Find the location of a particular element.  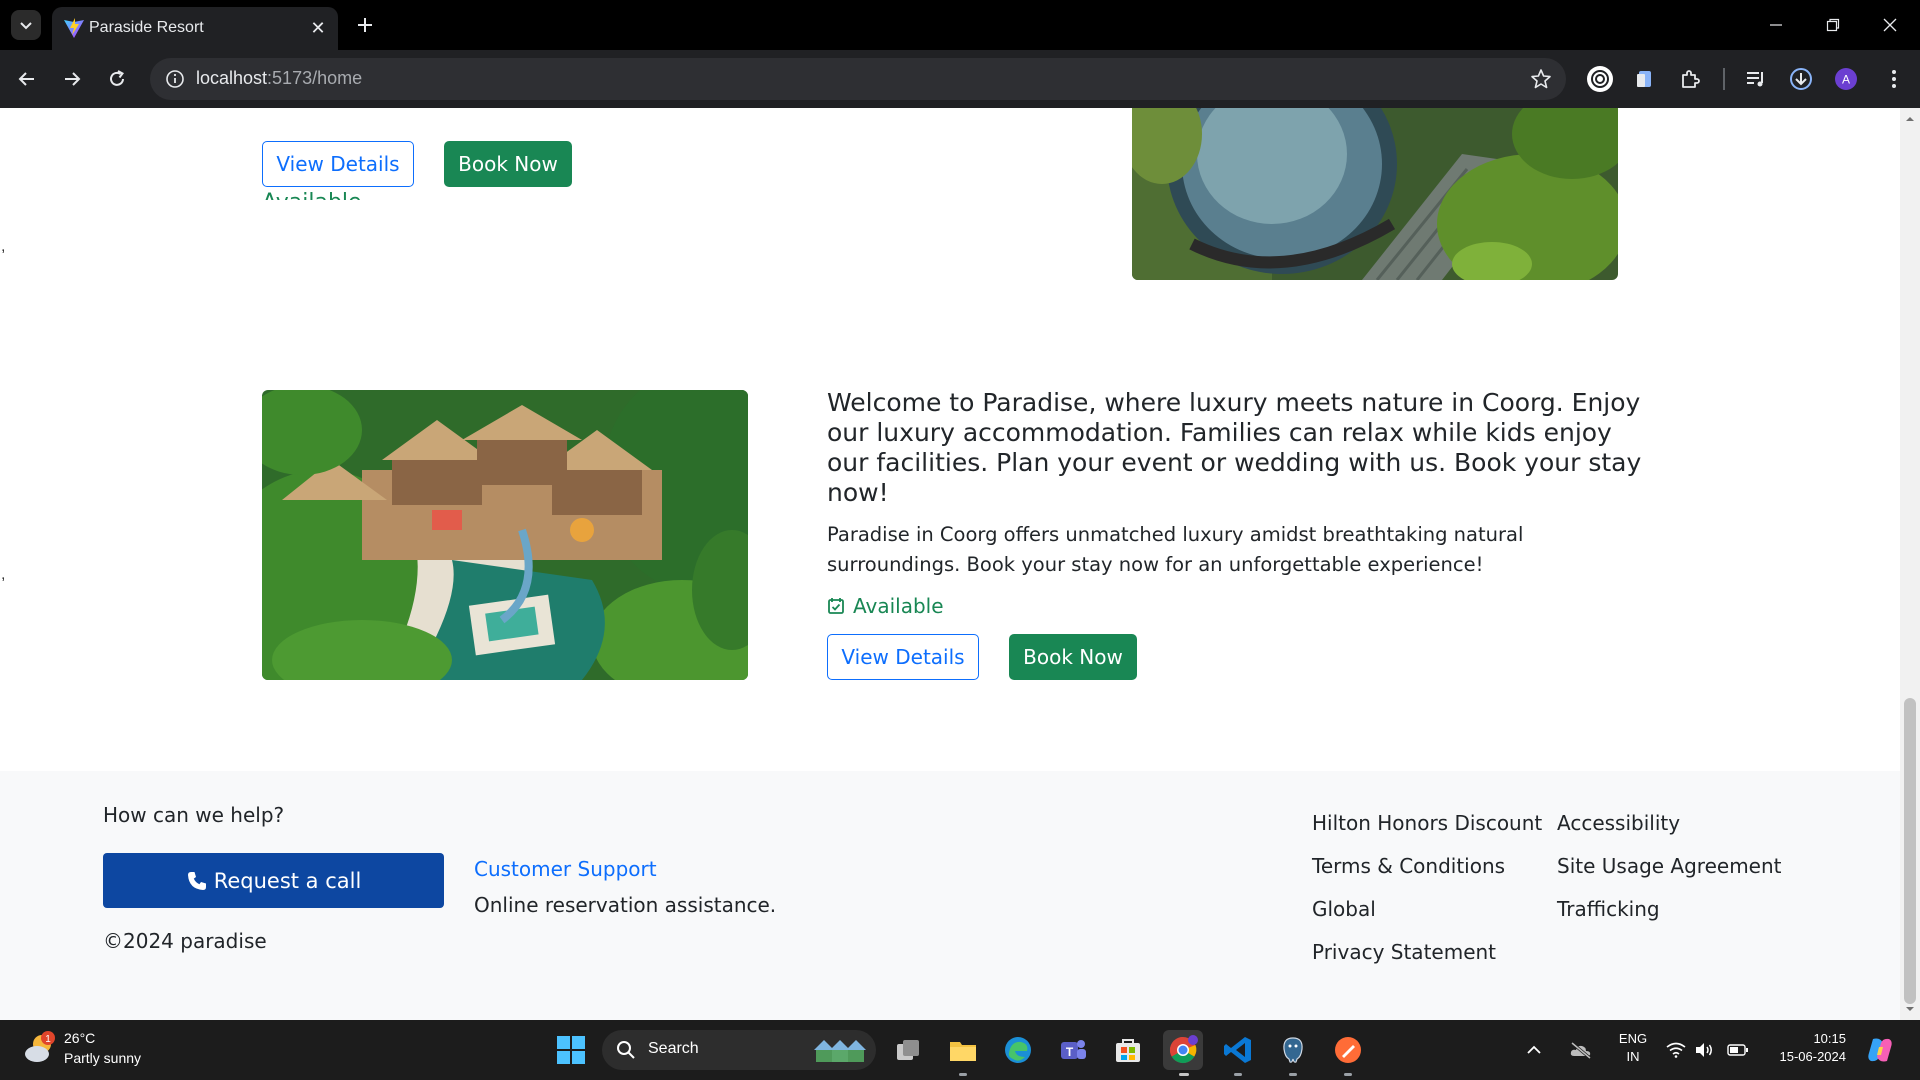

availability-label: Available is located at coordinates (898, 606).